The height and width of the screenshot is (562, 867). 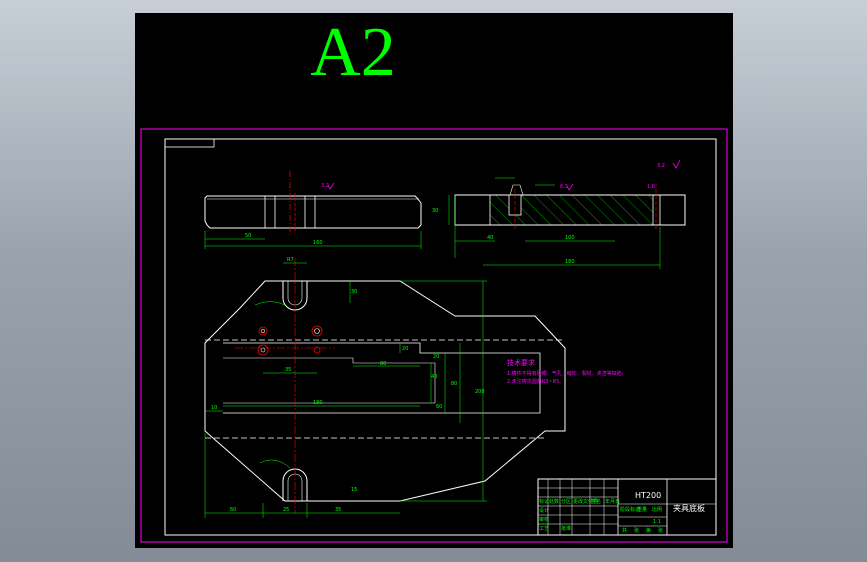 I want to click on tb-stage-3: 比例, so click(x=657, y=509).